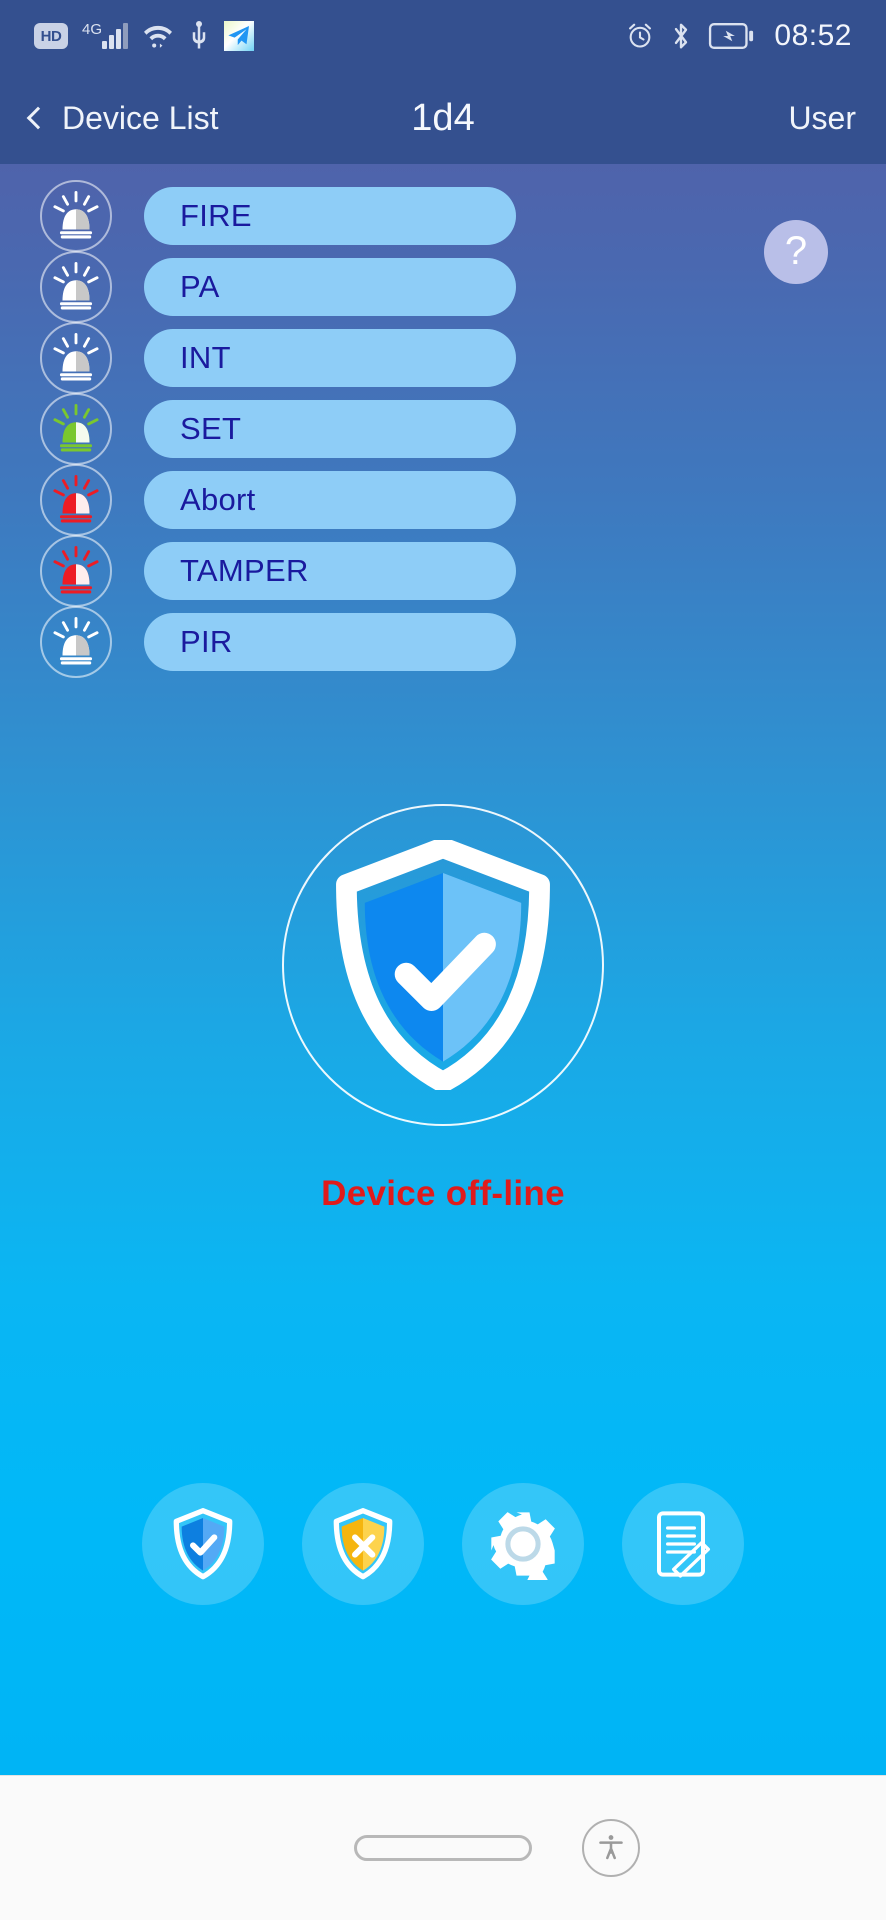 This screenshot has width=886, height=1920. Describe the element at coordinates (199, 35) in the screenshot. I see `usb-icon` at that location.